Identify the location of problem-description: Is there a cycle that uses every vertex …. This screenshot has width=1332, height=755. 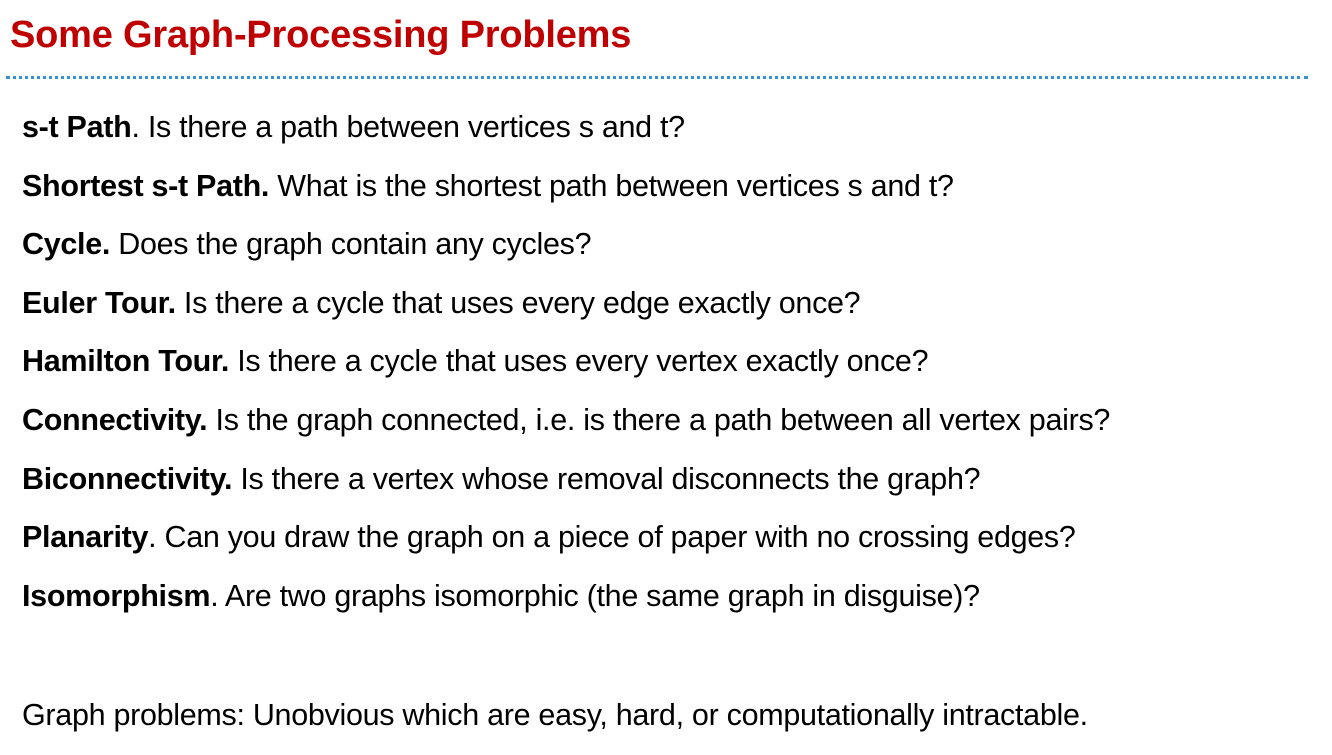
(579, 361).